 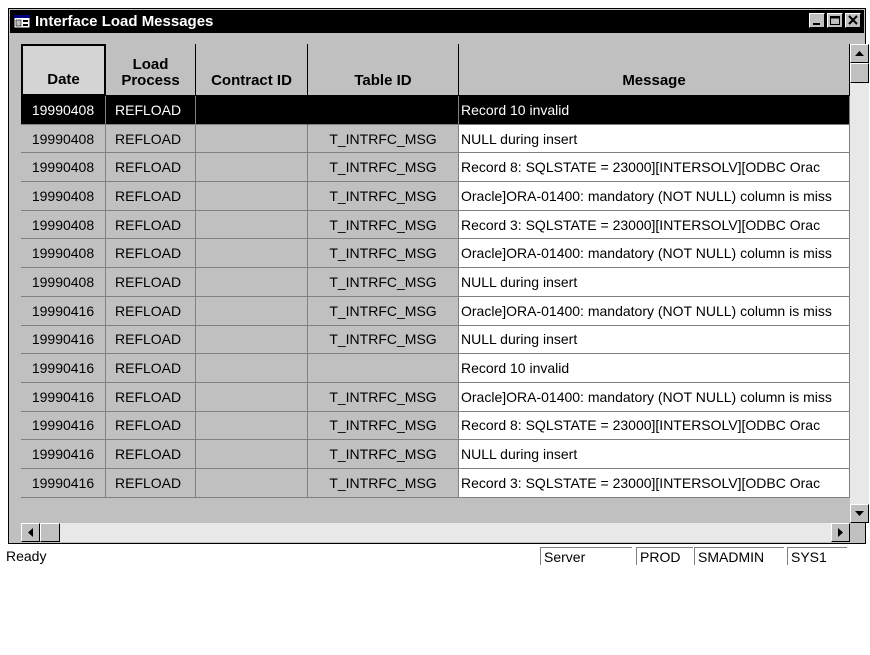 I want to click on horizontal-scrollbar, so click(x=435, y=532).